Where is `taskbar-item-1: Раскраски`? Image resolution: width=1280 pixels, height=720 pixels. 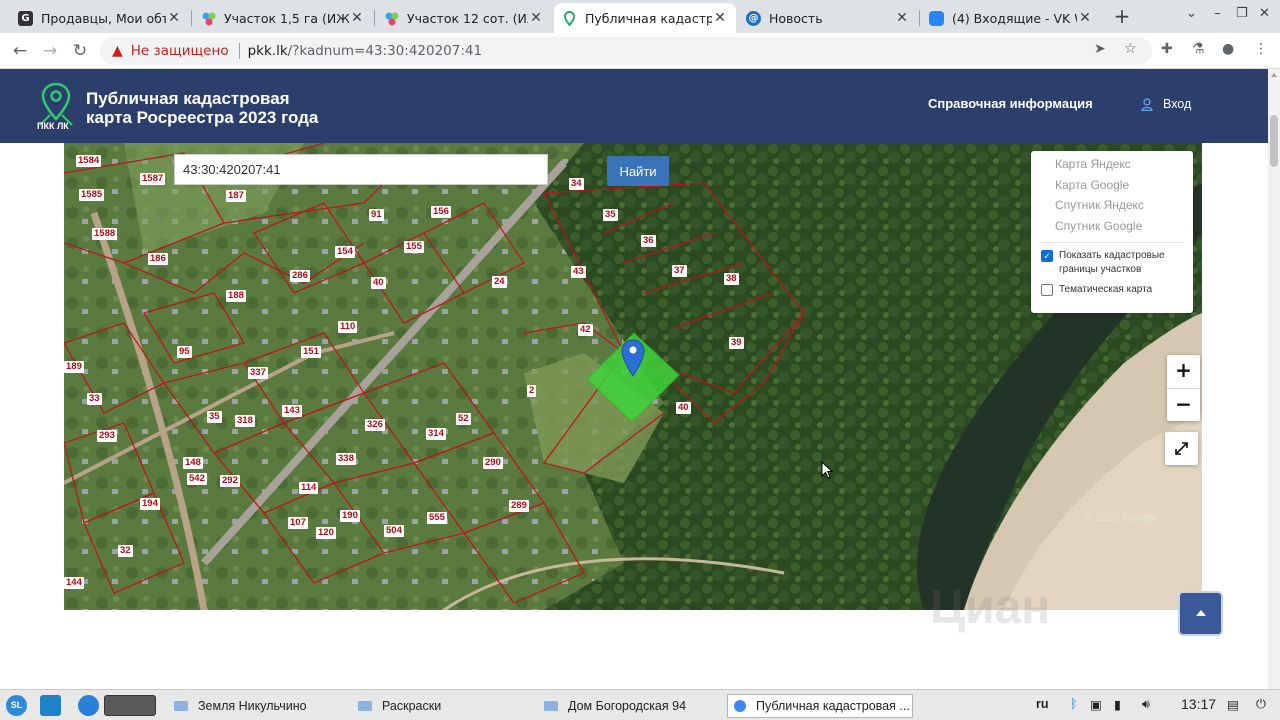 taskbar-item-1: Раскраски is located at coordinates (442, 706).